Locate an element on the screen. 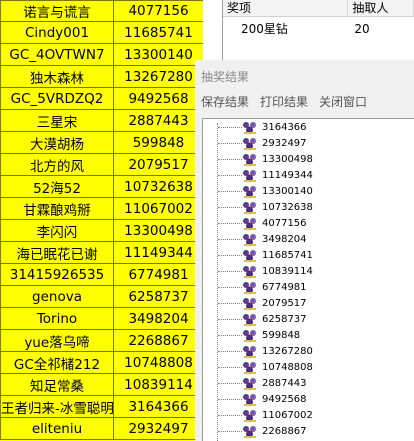 This screenshot has height=441, width=414. participant-id-cell: 10732638 is located at coordinates (158, 186).